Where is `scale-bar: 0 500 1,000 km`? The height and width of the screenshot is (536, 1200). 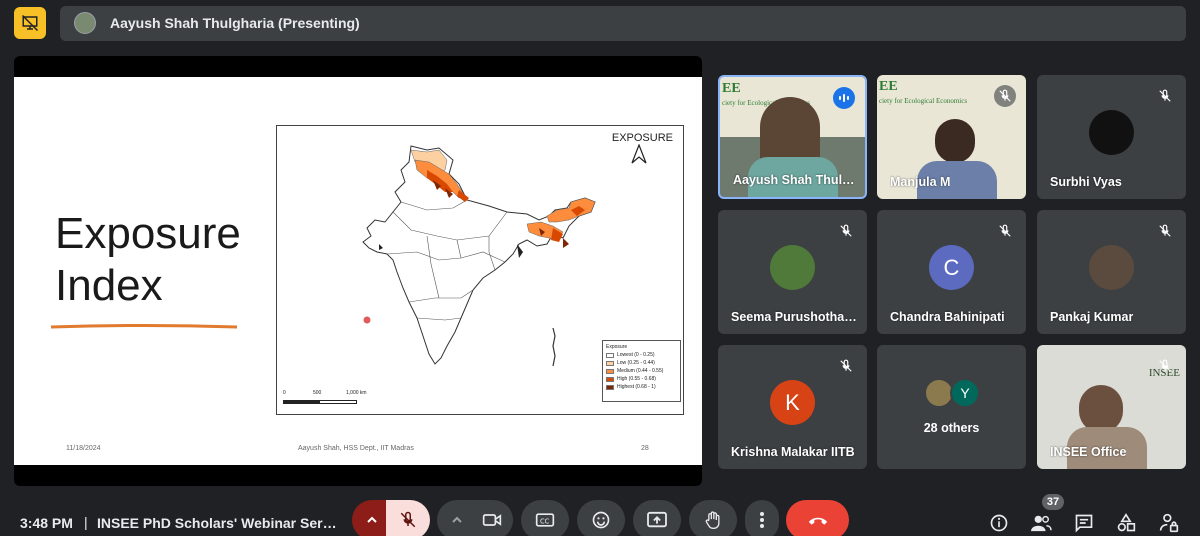 scale-bar: 0 500 1,000 km is located at coordinates (338, 400).